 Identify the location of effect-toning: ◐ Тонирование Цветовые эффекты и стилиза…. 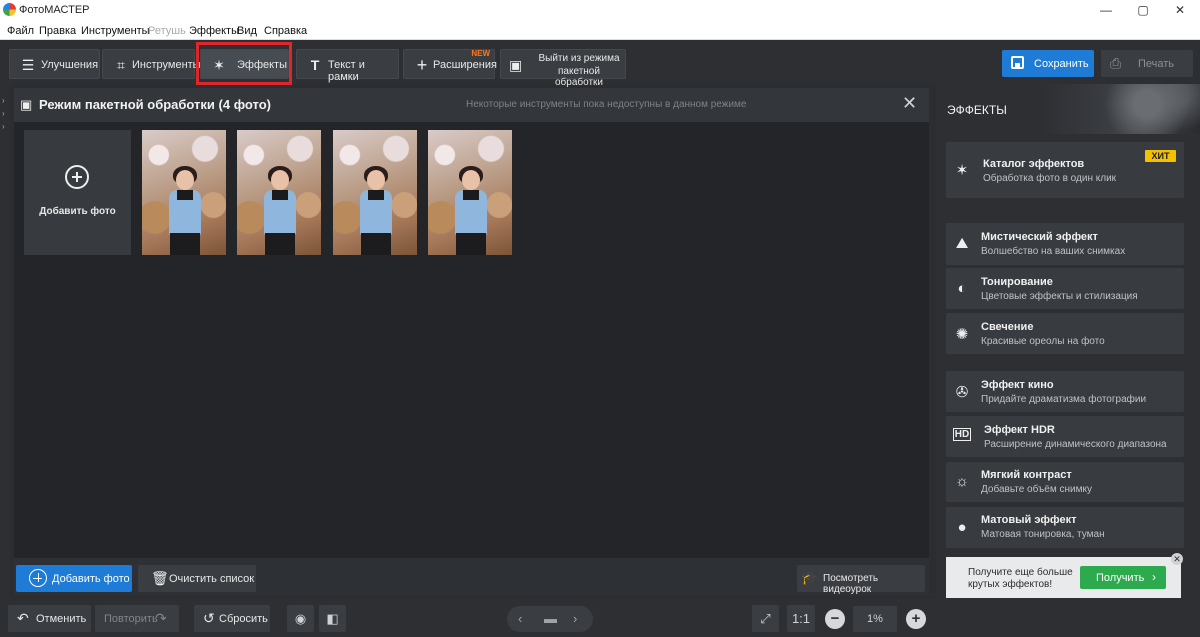
(1065, 288).